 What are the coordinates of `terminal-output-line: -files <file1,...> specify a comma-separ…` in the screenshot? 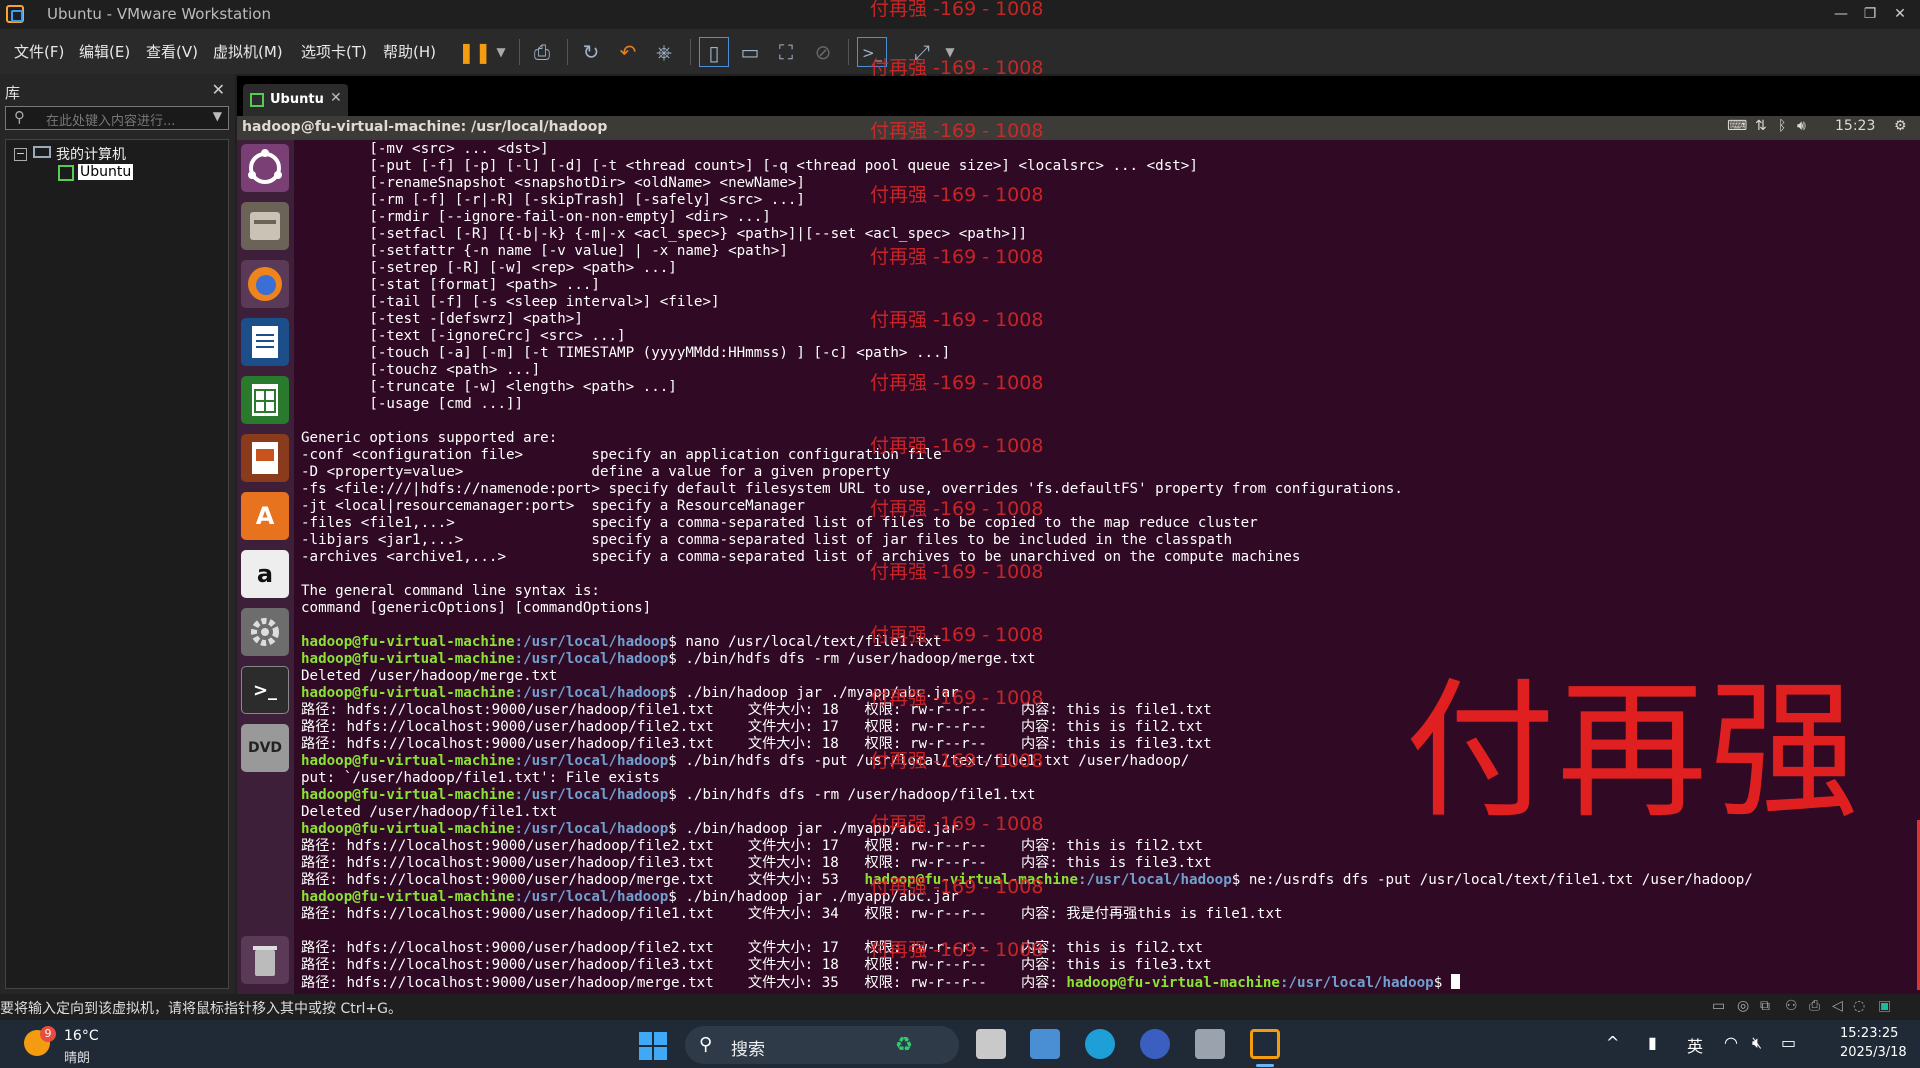 It's located at (779, 523).